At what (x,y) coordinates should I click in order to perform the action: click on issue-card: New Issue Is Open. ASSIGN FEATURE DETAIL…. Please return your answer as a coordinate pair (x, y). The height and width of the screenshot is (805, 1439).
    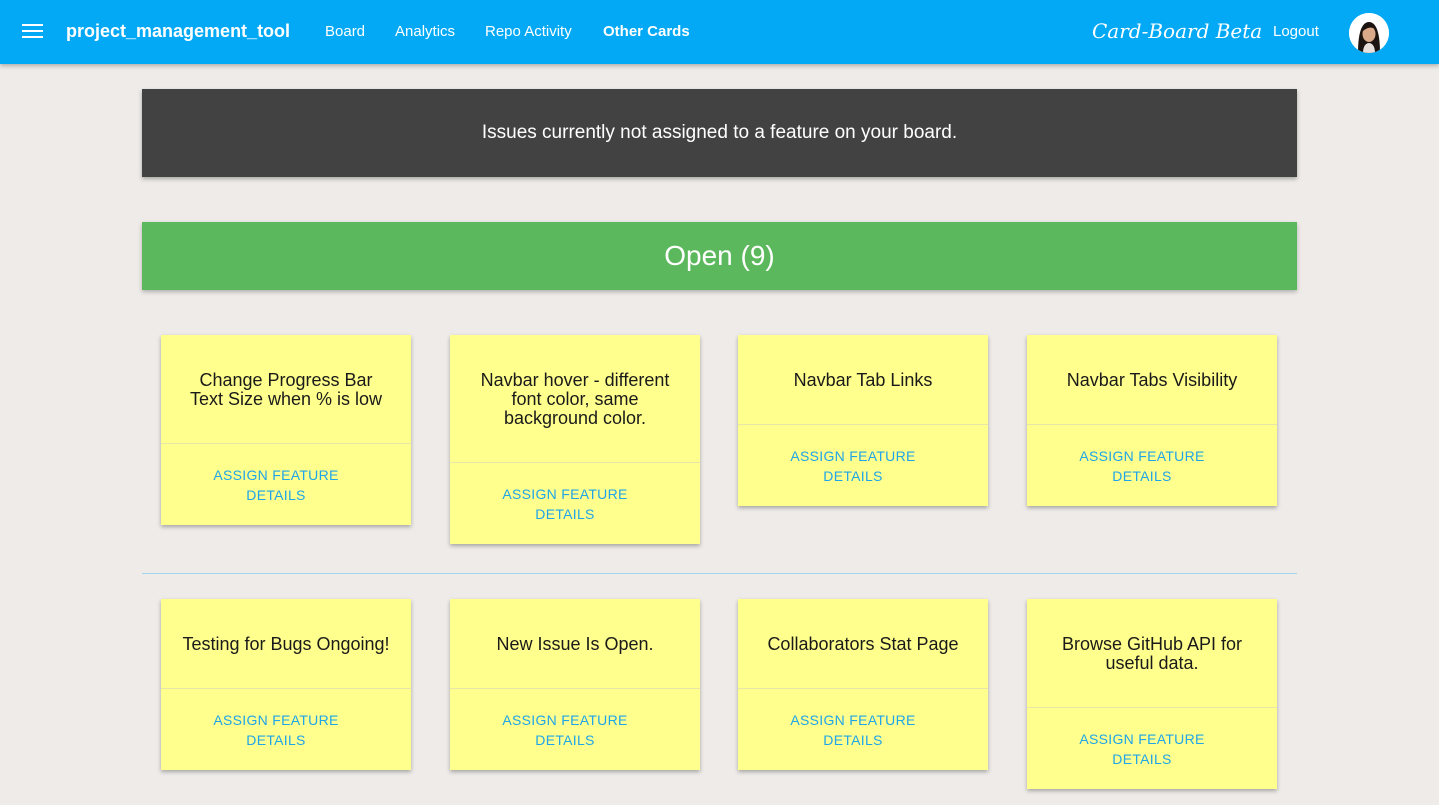
    Looking at the image, I should click on (575, 684).